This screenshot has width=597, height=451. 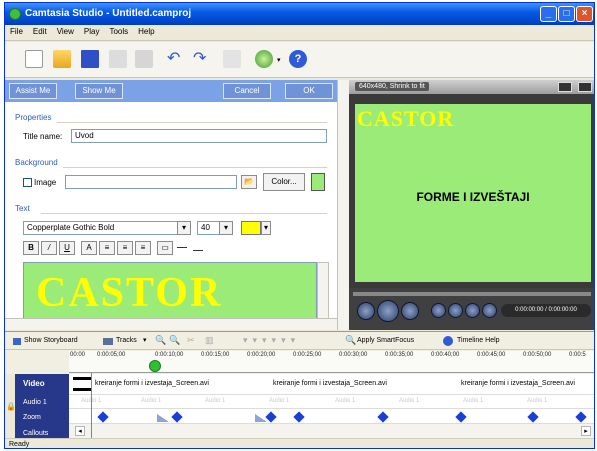 I want to click on timeline-help-button: Timeline Help, so click(x=478, y=340).